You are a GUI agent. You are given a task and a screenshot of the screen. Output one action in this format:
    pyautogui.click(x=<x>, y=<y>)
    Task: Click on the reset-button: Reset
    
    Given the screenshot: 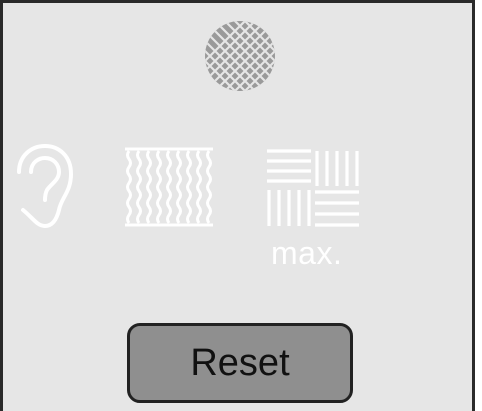 What is the action you would take?
    pyautogui.click(x=240, y=363)
    